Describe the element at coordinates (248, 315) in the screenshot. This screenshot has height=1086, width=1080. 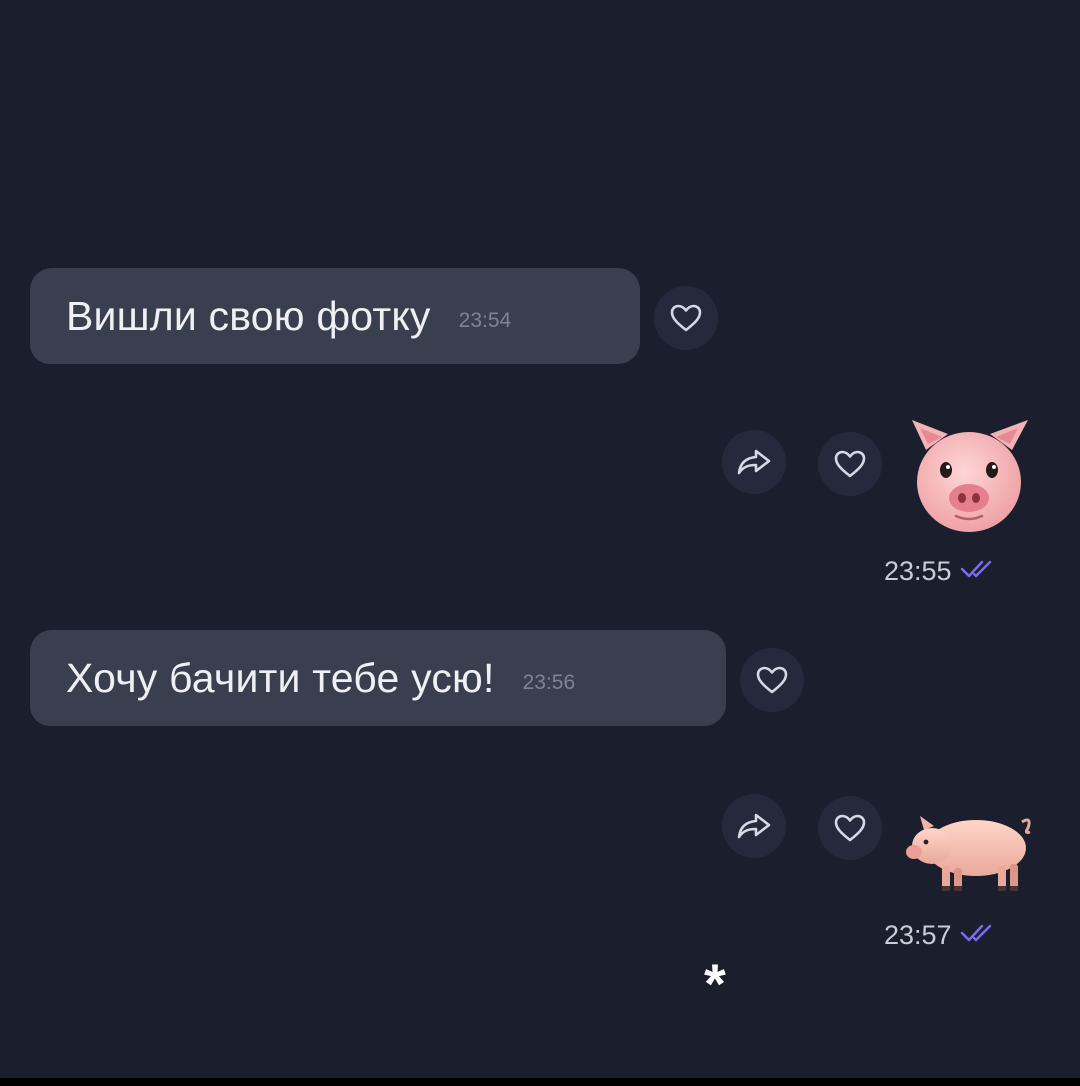
I see `message-text: Вишли свою фотку` at that location.